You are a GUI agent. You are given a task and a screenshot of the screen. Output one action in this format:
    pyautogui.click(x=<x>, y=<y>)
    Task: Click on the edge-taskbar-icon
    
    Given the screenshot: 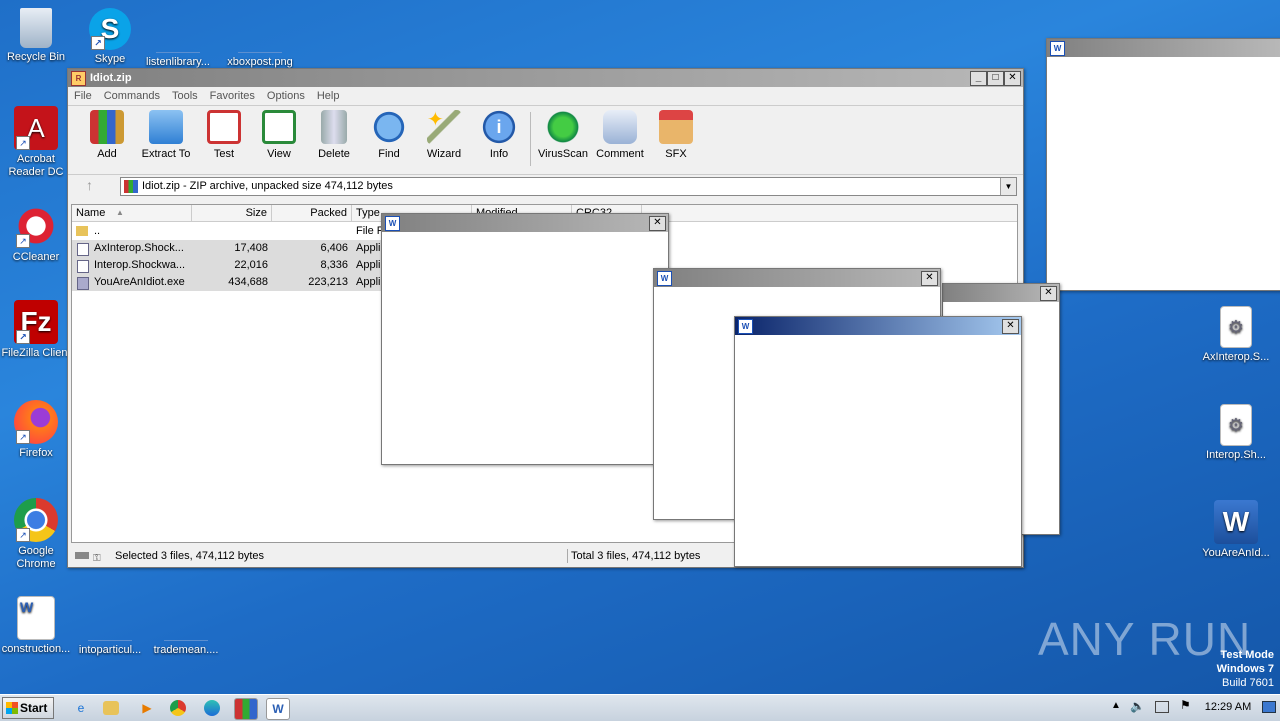 What is the action you would take?
    pyautogui.click(x=212, y=708)
    